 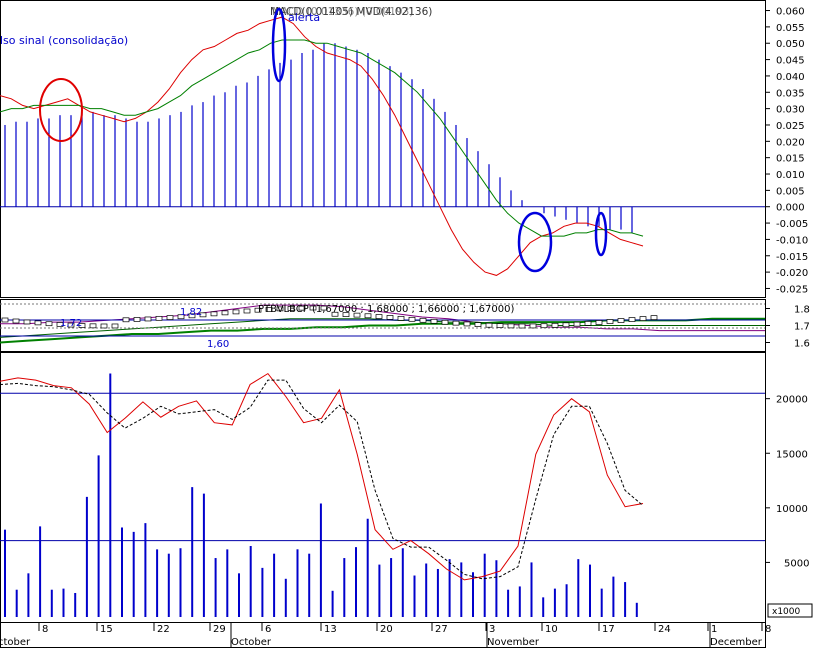 What do you see at coordinates (802, 310) in the screenshot?
I see `price-y-tick-label: 1.8` at bounding box center [802, 310].